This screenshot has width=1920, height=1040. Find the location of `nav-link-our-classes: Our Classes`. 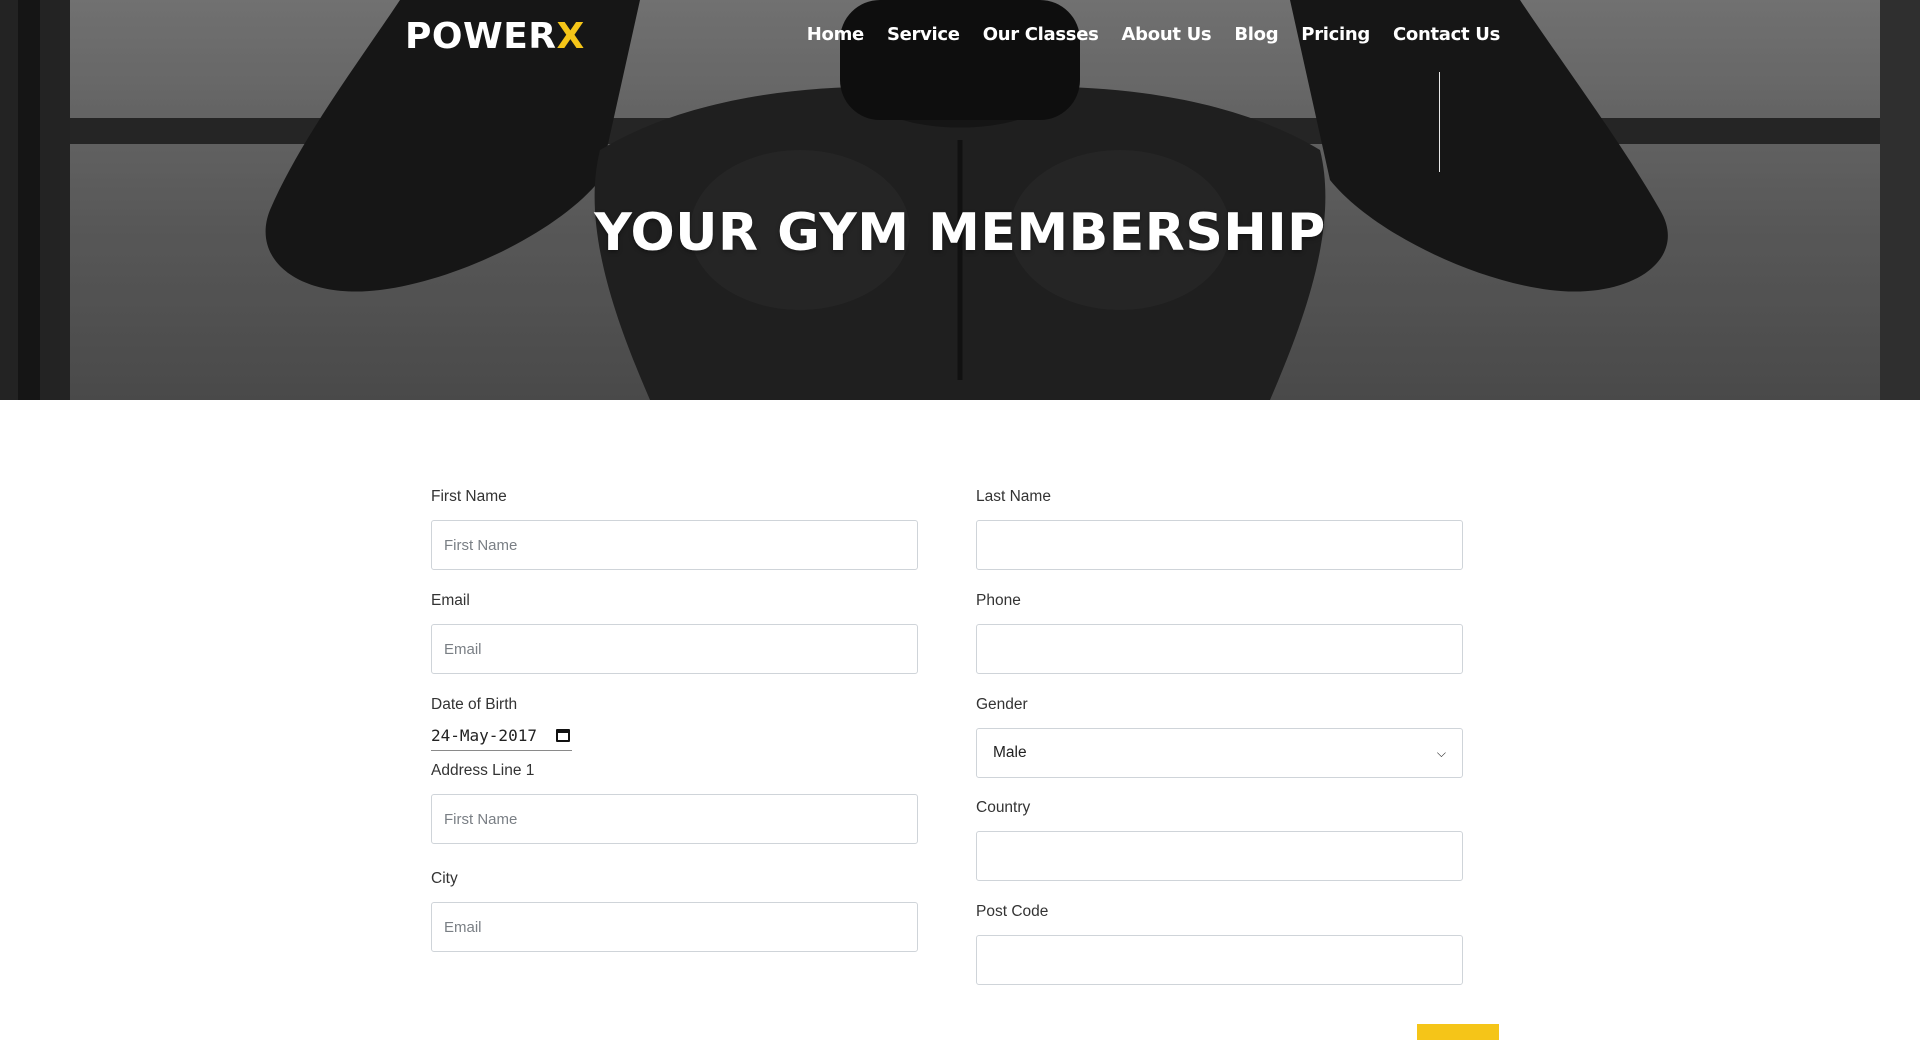

nav-link-our-classes: Our Classes is located at coordinates (1041, 34).